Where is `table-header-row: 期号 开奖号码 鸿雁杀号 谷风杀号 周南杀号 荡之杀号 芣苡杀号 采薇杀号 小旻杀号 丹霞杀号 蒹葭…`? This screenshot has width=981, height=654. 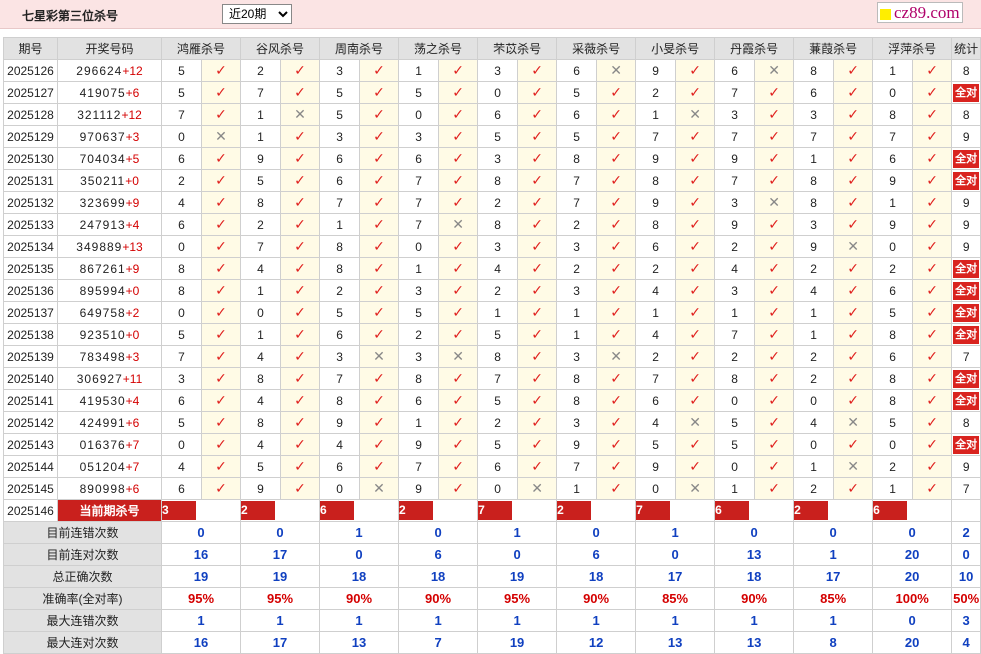
table-header-row: 期号 开奖号码 鸿雁杀号 谷风杀号 周南杀号 荡之杀号 芣苡杀号 采薇杀号 小旻杀号 丹霞杀号 蒹葭… is located at coordinates (492, 48).